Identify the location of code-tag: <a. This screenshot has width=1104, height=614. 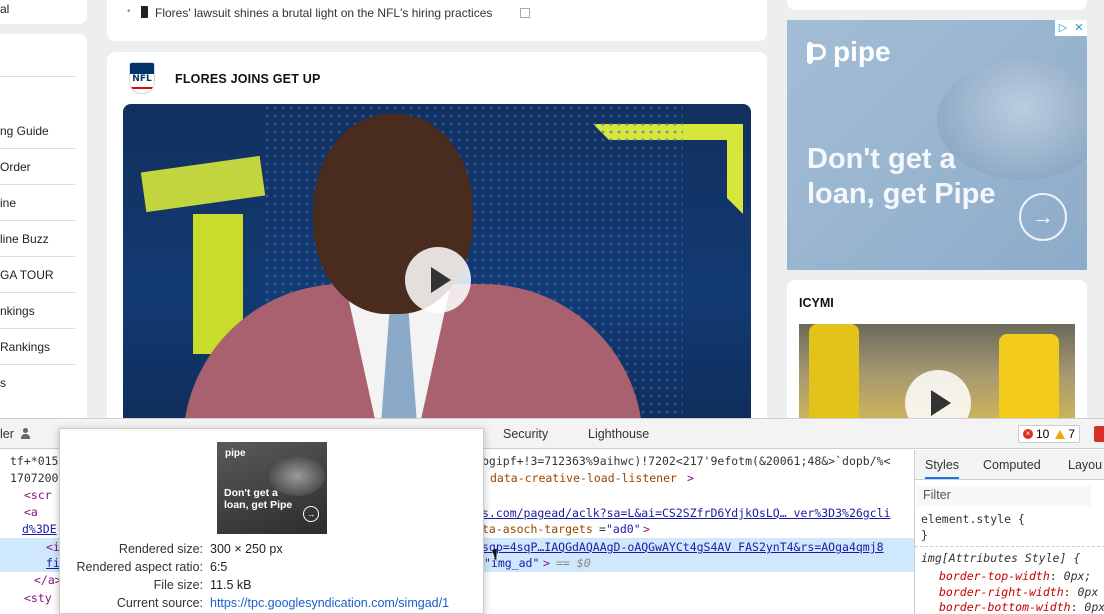
(31, 512).